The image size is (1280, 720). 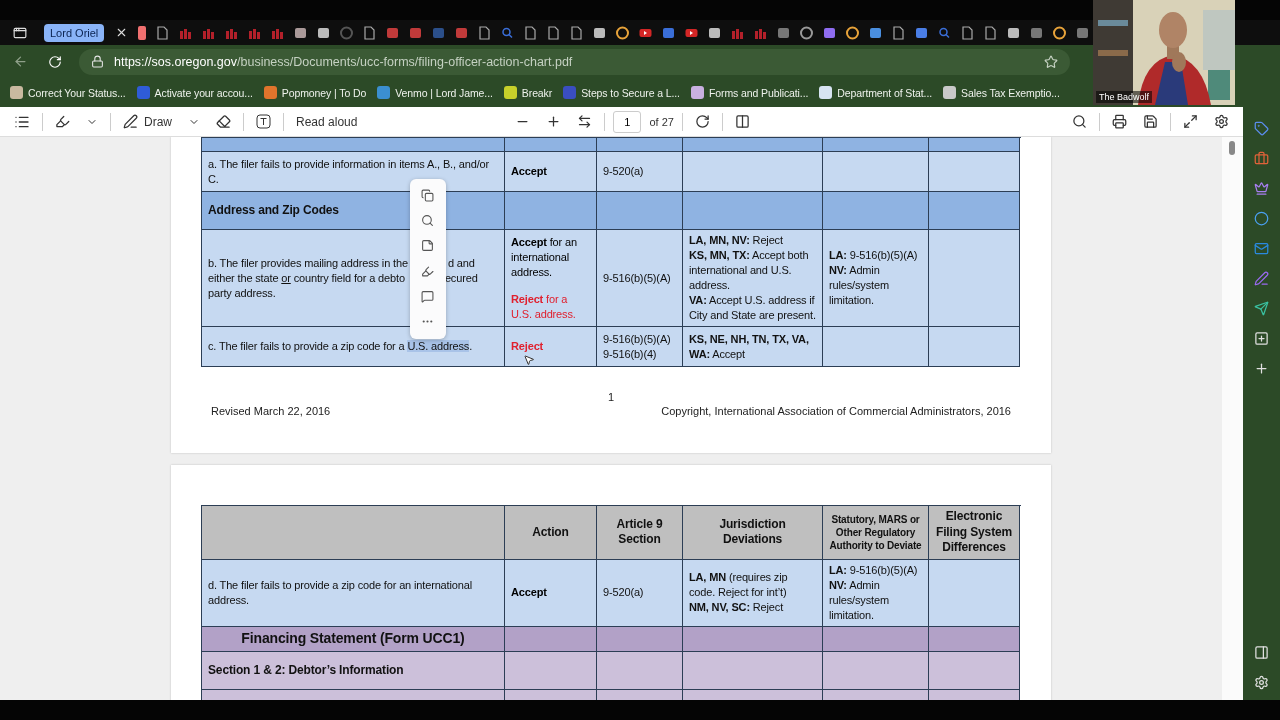 I want to click on cell-text: either the state or country field for a debto, so click(x=306, y=277).